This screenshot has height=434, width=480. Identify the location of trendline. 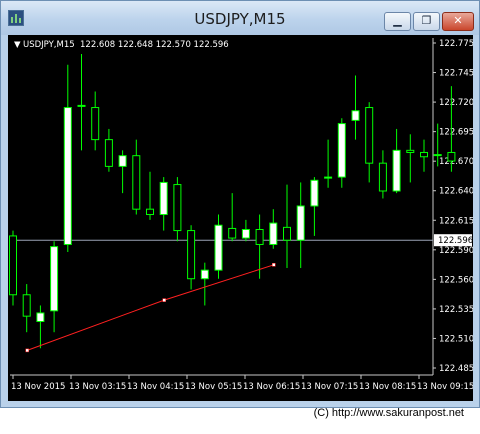
(150, 307).